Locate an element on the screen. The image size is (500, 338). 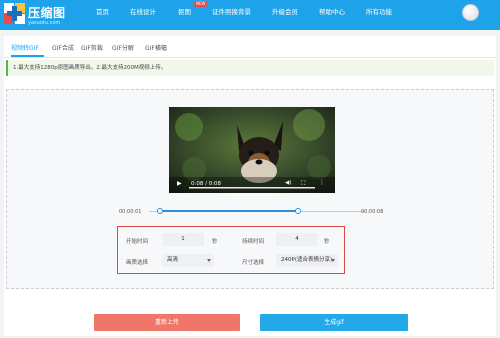
duration-input: 4 is located at coordinates (297, 239).